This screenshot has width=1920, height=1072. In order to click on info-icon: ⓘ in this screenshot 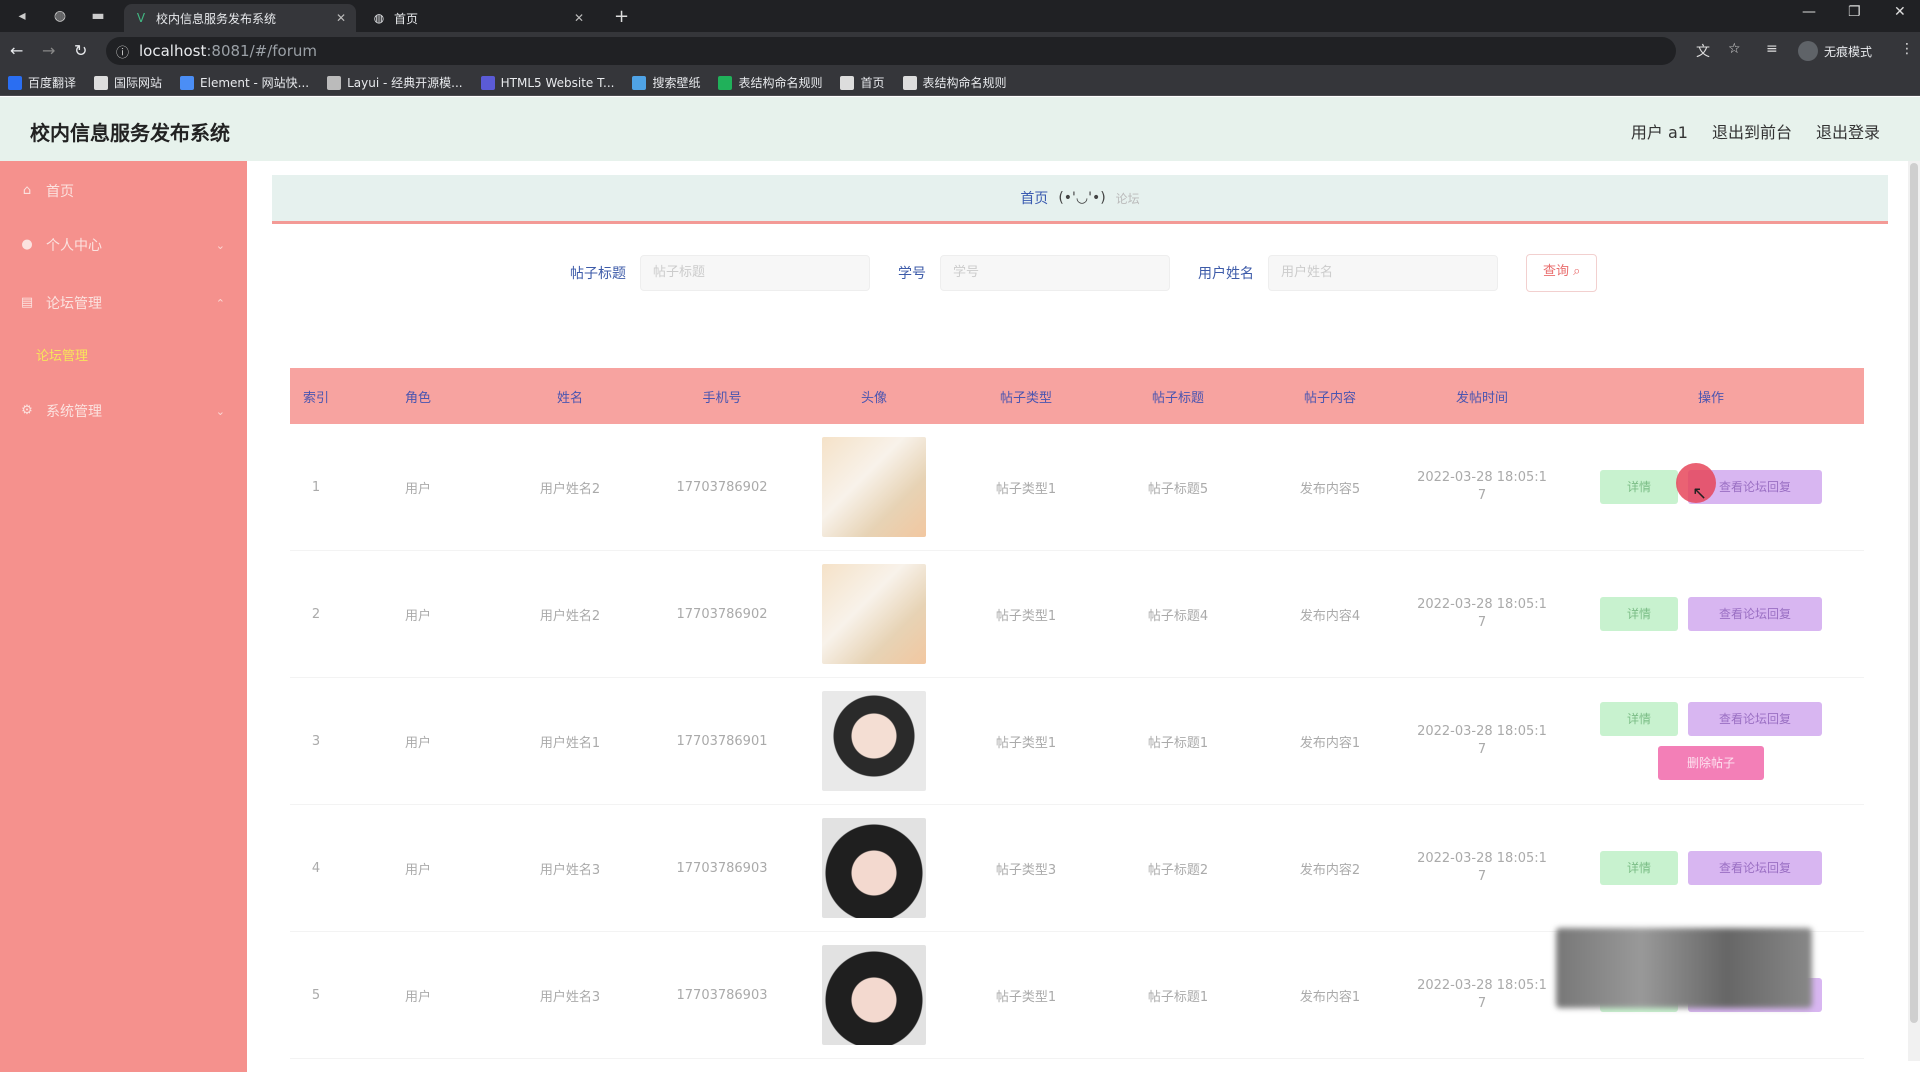, I will do `click(122, 51)`.